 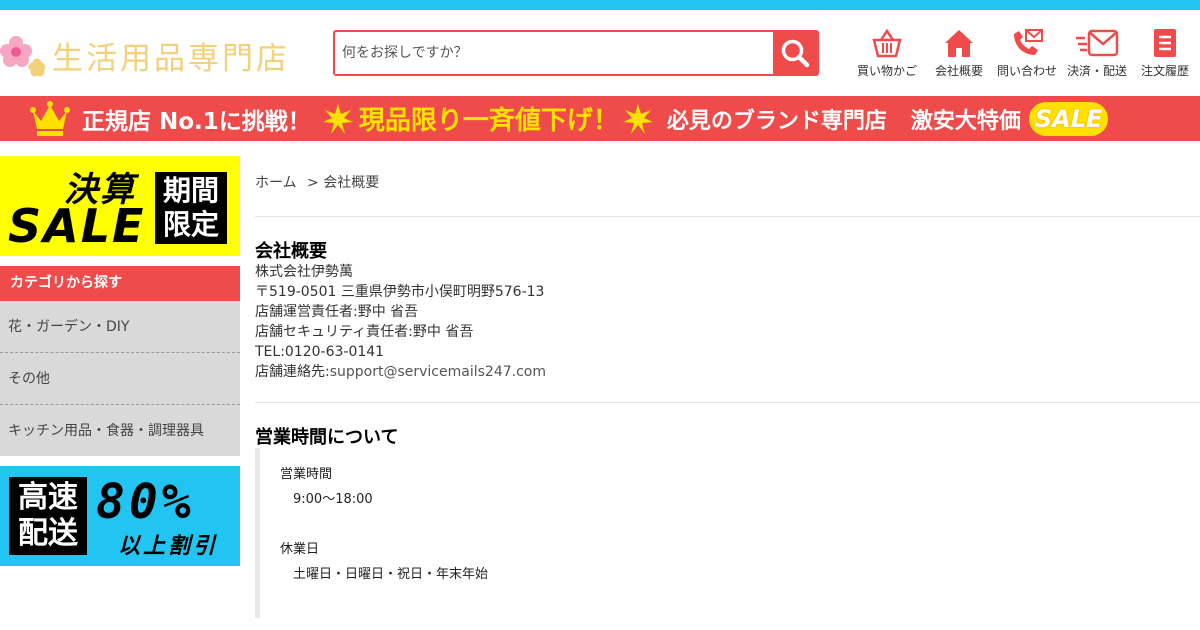 What do you see at coordinates (1165, 43) in the screenshot?
I see `list-icon` at bounding box center [1165, 43].